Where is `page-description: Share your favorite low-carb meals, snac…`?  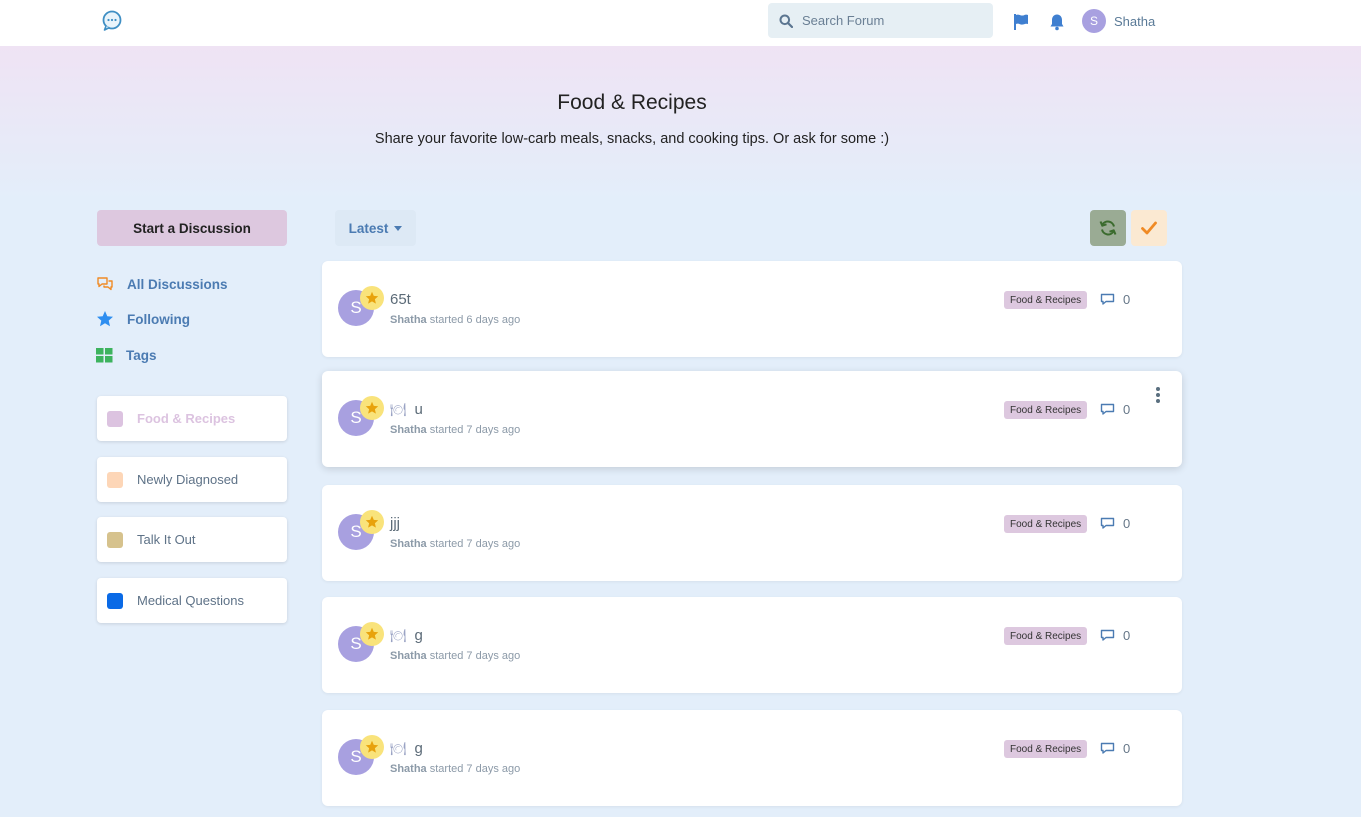 page-description: Share your favorite low-carb meals, snac… is located at coordinates (632, 139).